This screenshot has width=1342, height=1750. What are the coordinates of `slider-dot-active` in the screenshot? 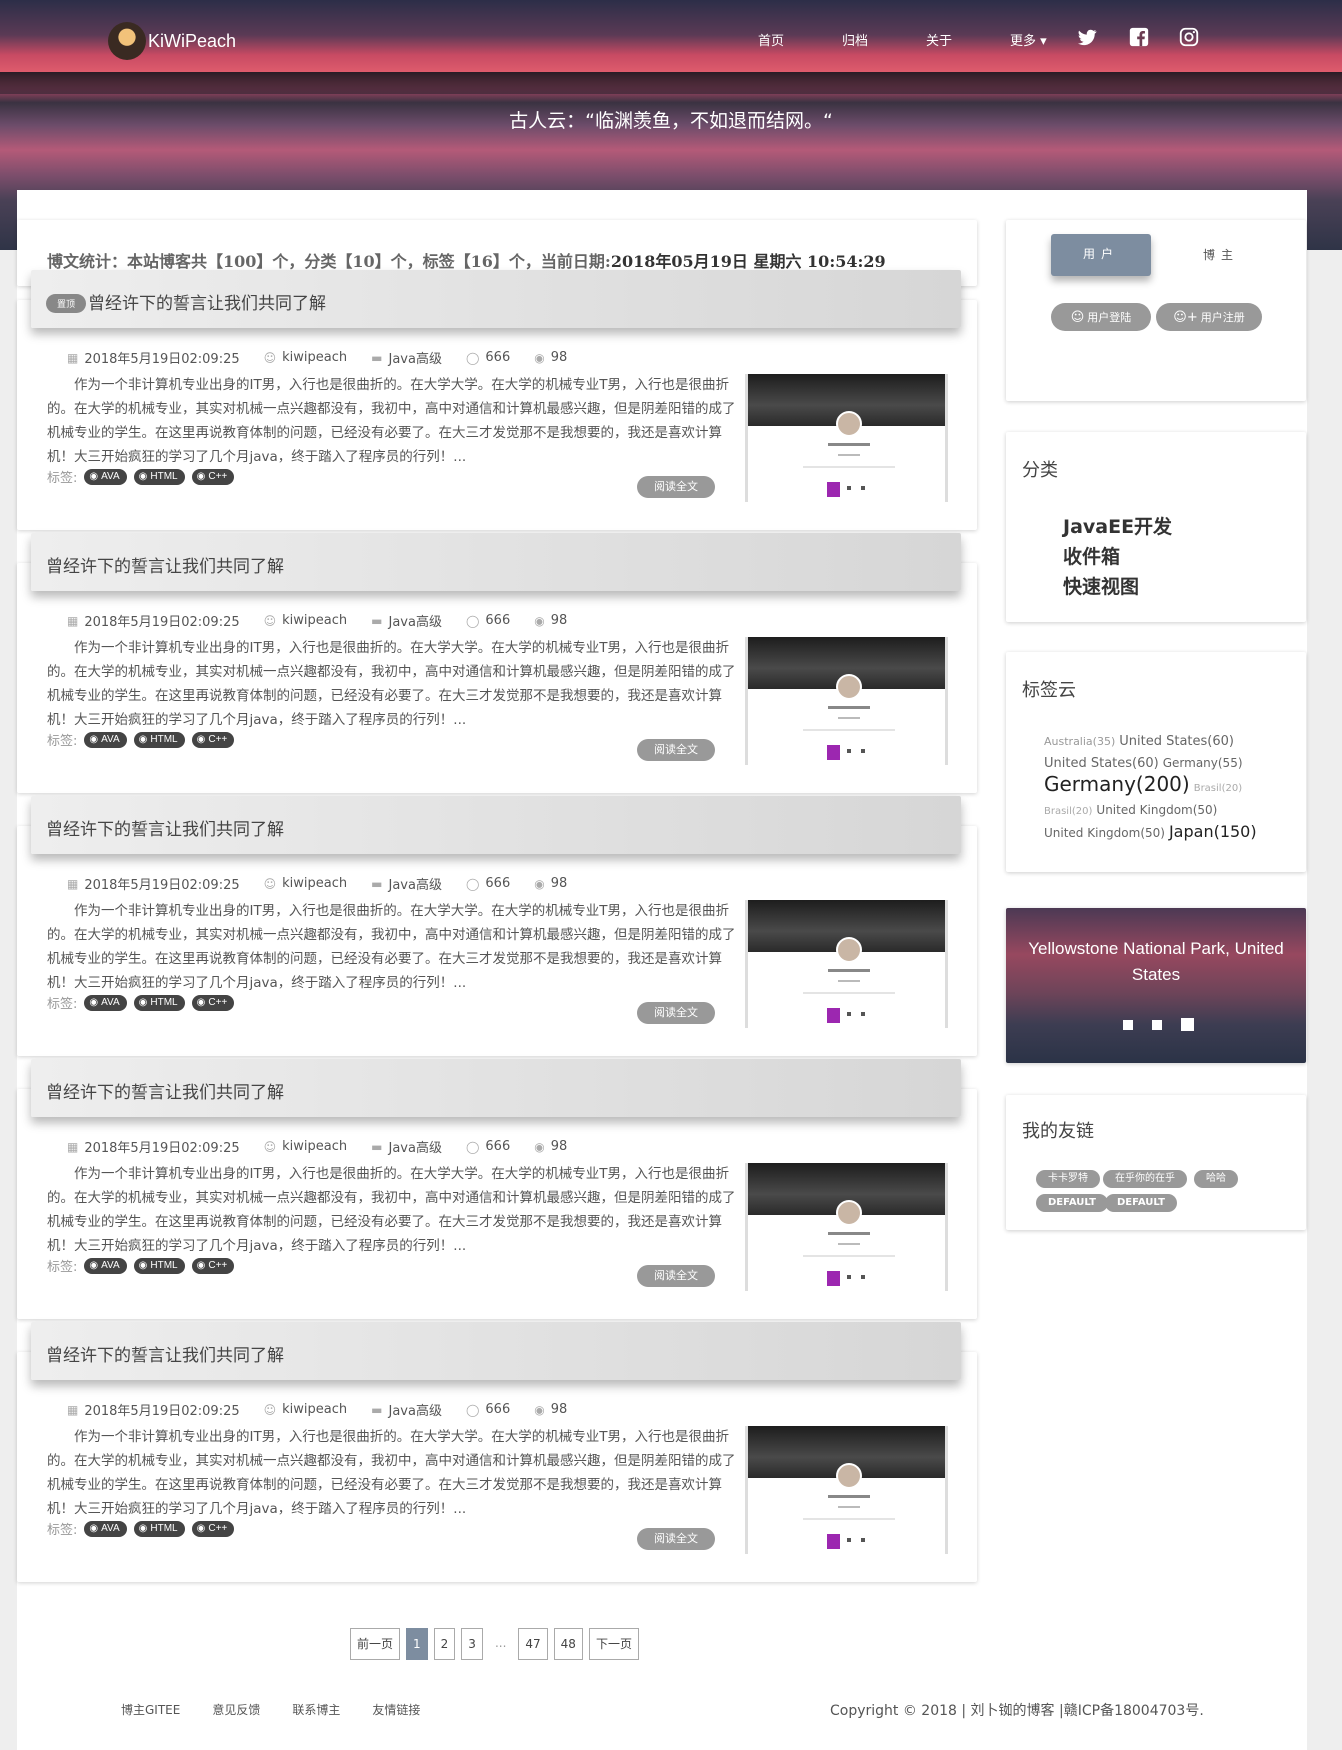 It's located at (1187, 1024).